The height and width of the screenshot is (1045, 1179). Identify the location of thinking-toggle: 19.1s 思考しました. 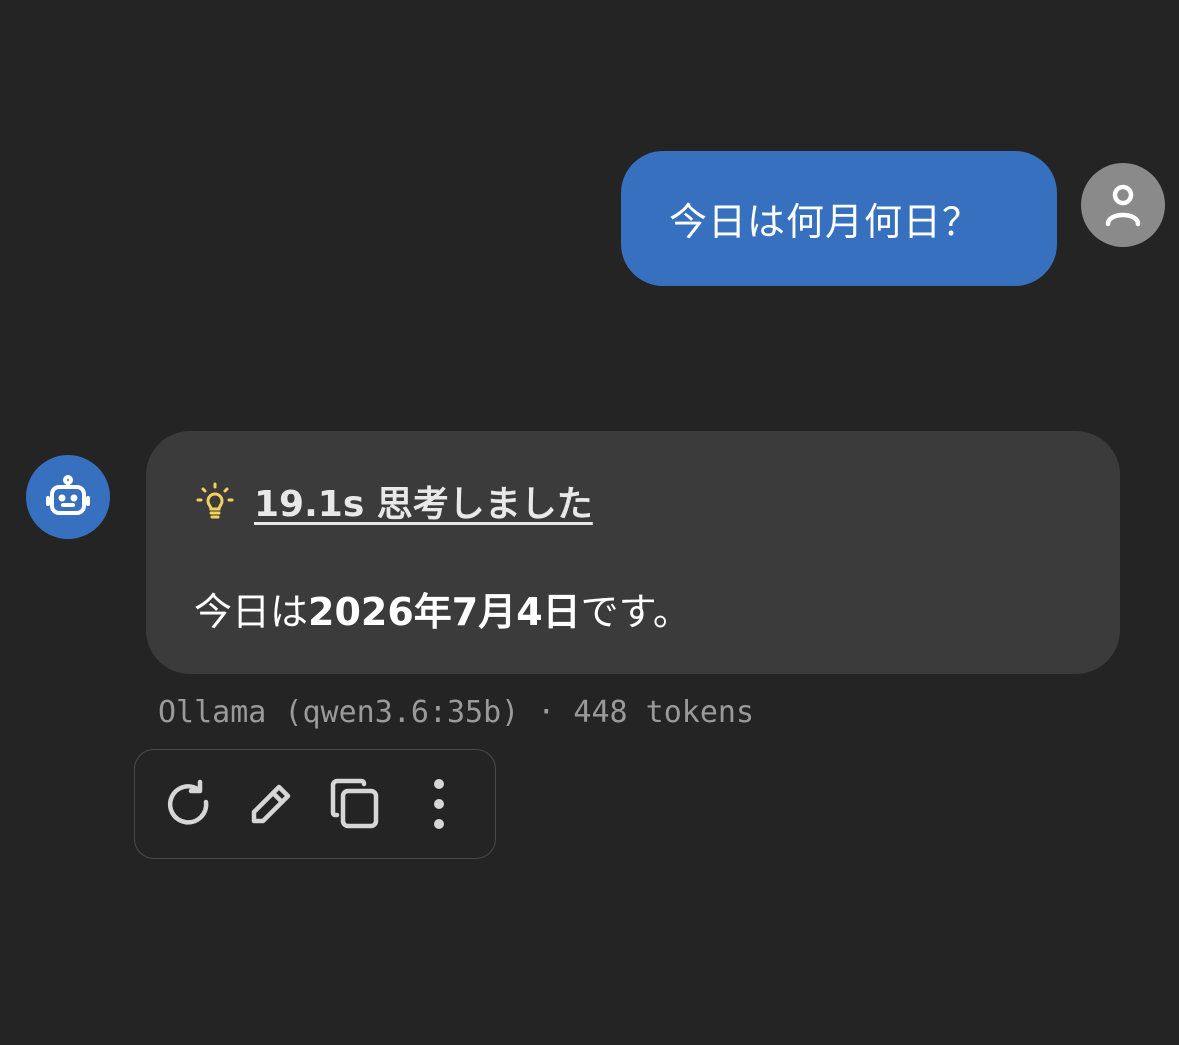
(394, 501).